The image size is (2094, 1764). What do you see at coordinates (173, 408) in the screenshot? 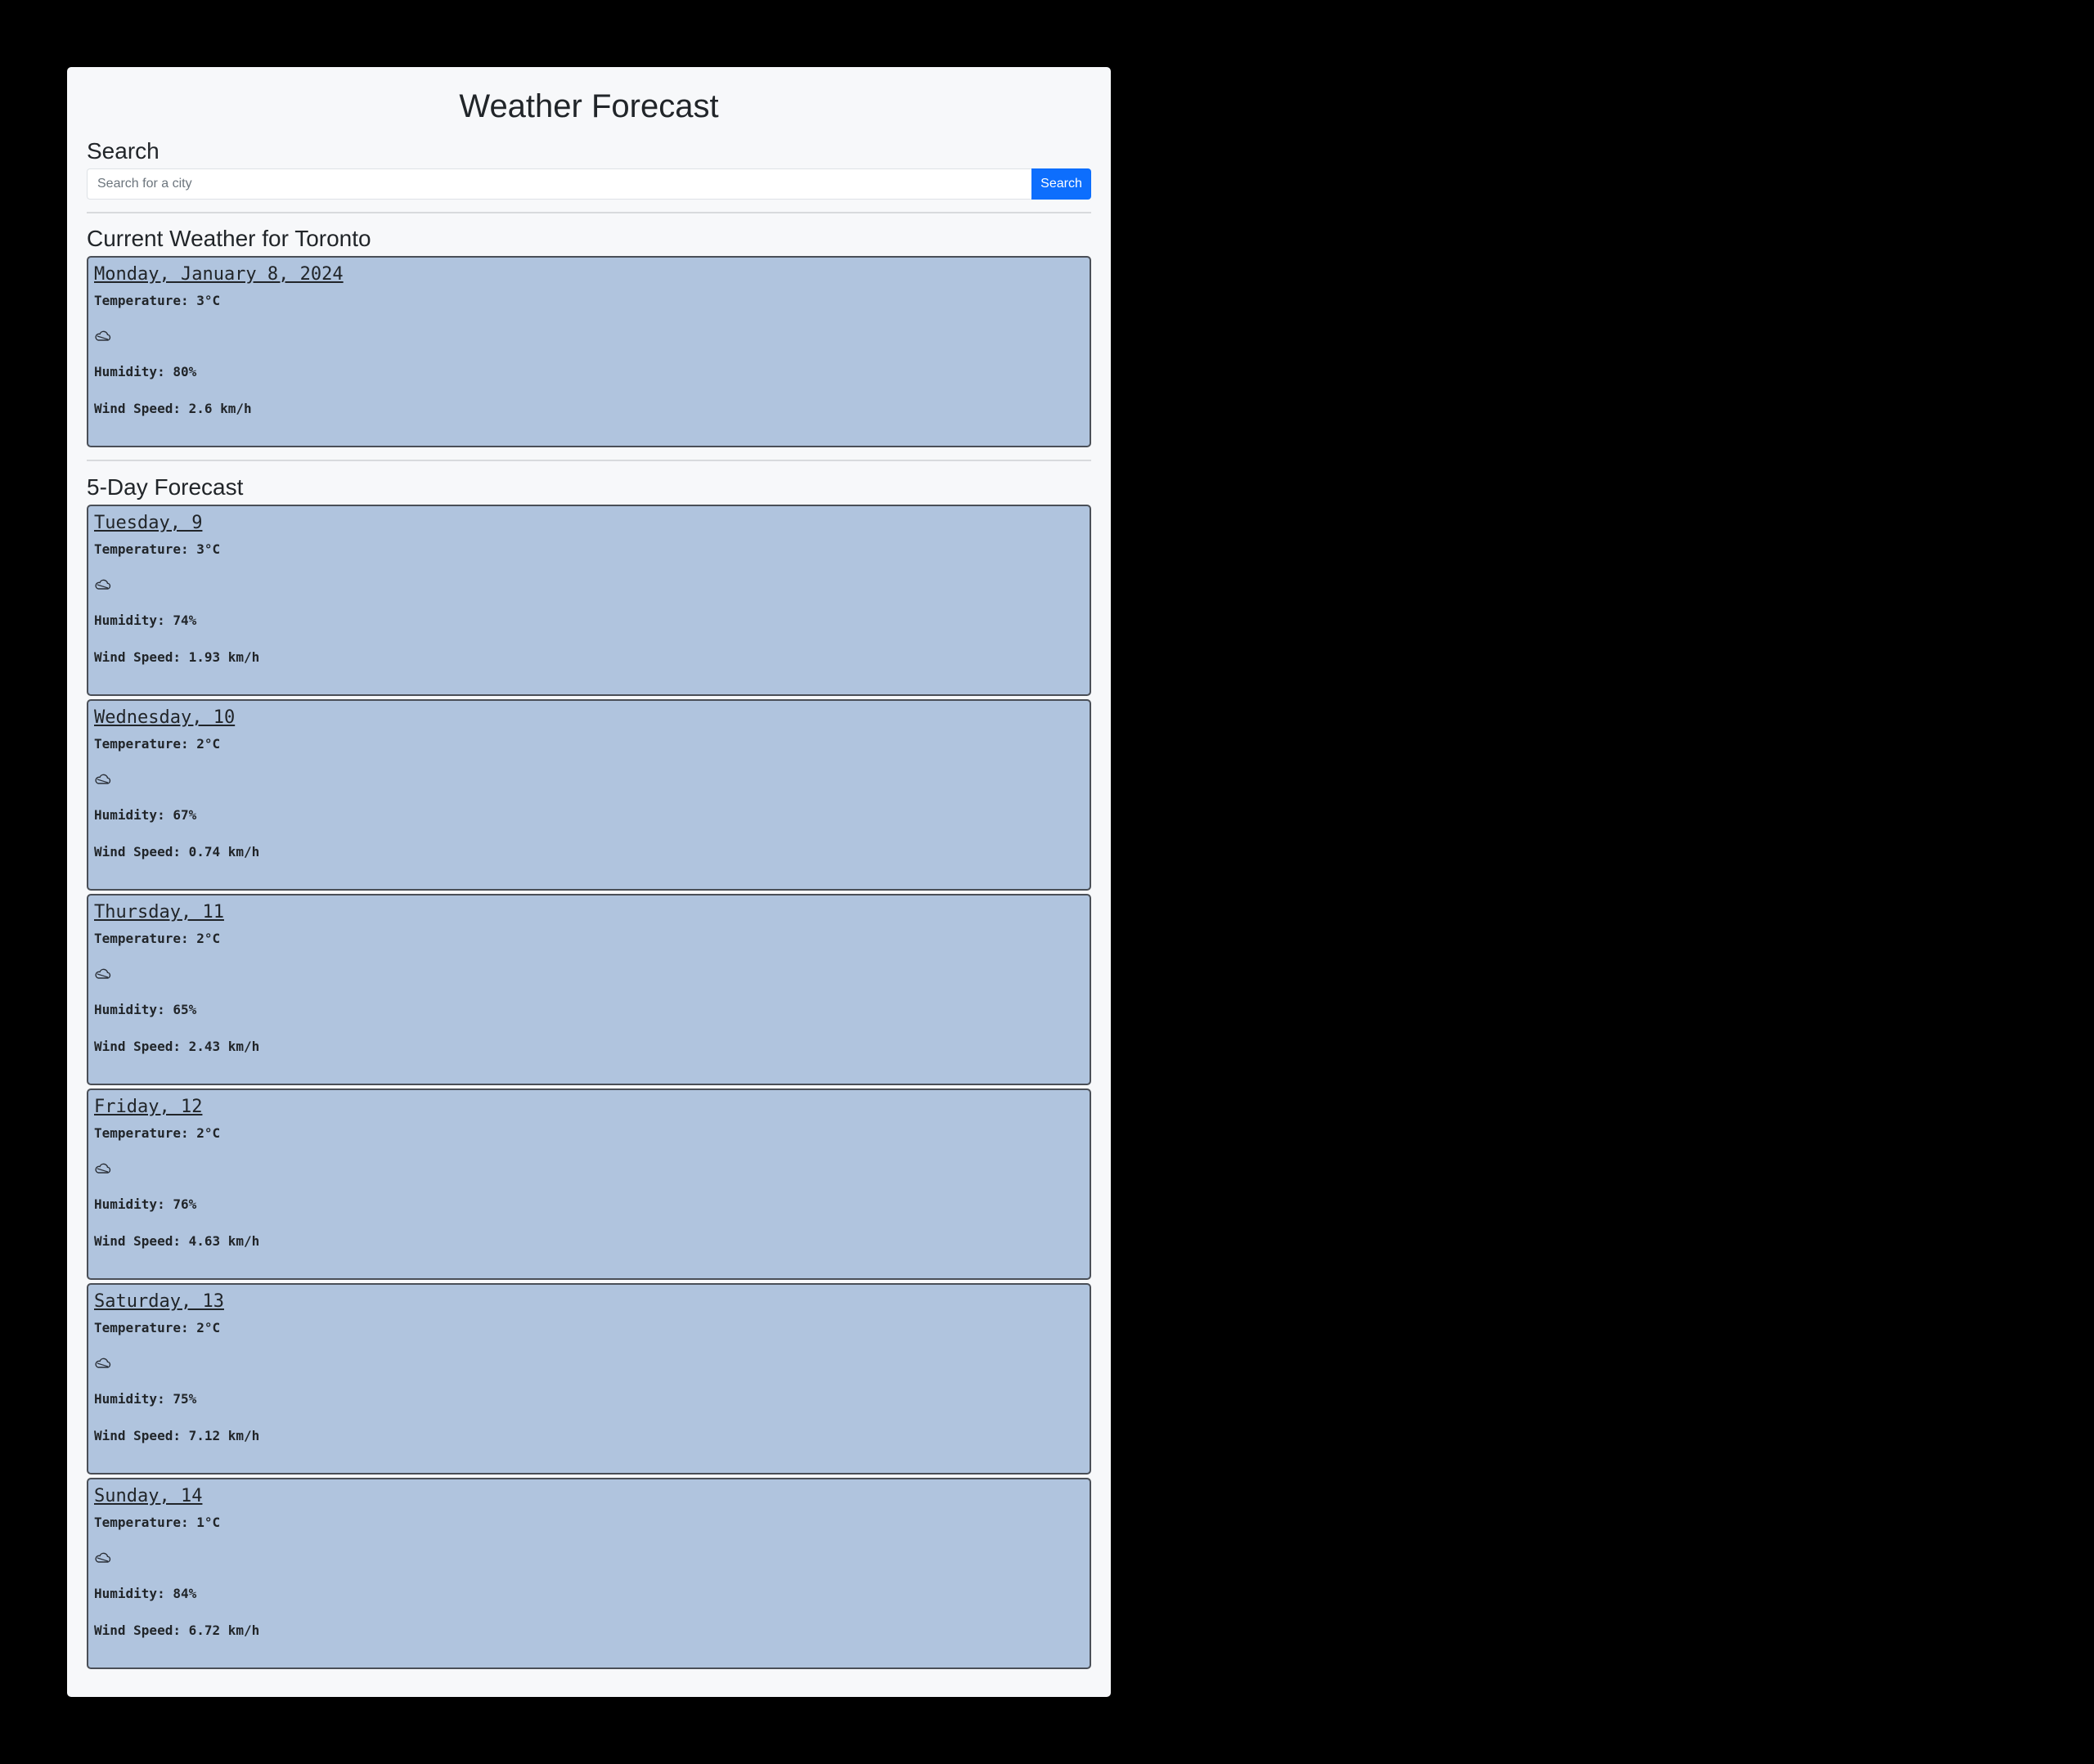
I see `wind-speed-text: Wind Speed: 2.6 km/h` at bounding box center [173, 408].